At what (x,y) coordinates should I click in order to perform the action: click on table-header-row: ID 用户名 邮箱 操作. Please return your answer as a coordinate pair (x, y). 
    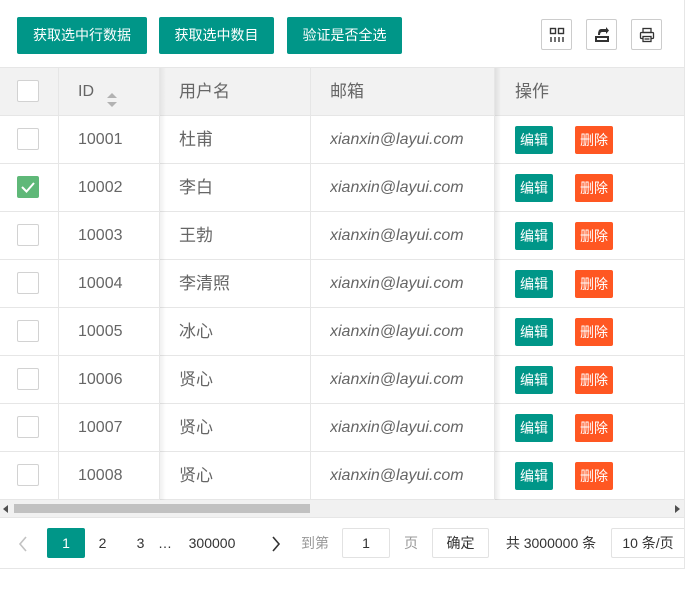
    Looking at the image, I should click on (342, 92).